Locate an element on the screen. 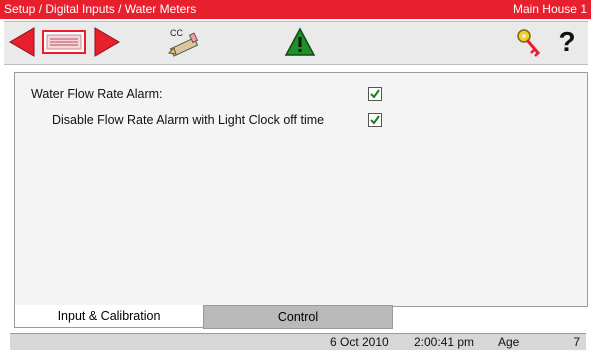 The image size is (591, 350). status-age-label: Age is located at coordinates (509, 342).